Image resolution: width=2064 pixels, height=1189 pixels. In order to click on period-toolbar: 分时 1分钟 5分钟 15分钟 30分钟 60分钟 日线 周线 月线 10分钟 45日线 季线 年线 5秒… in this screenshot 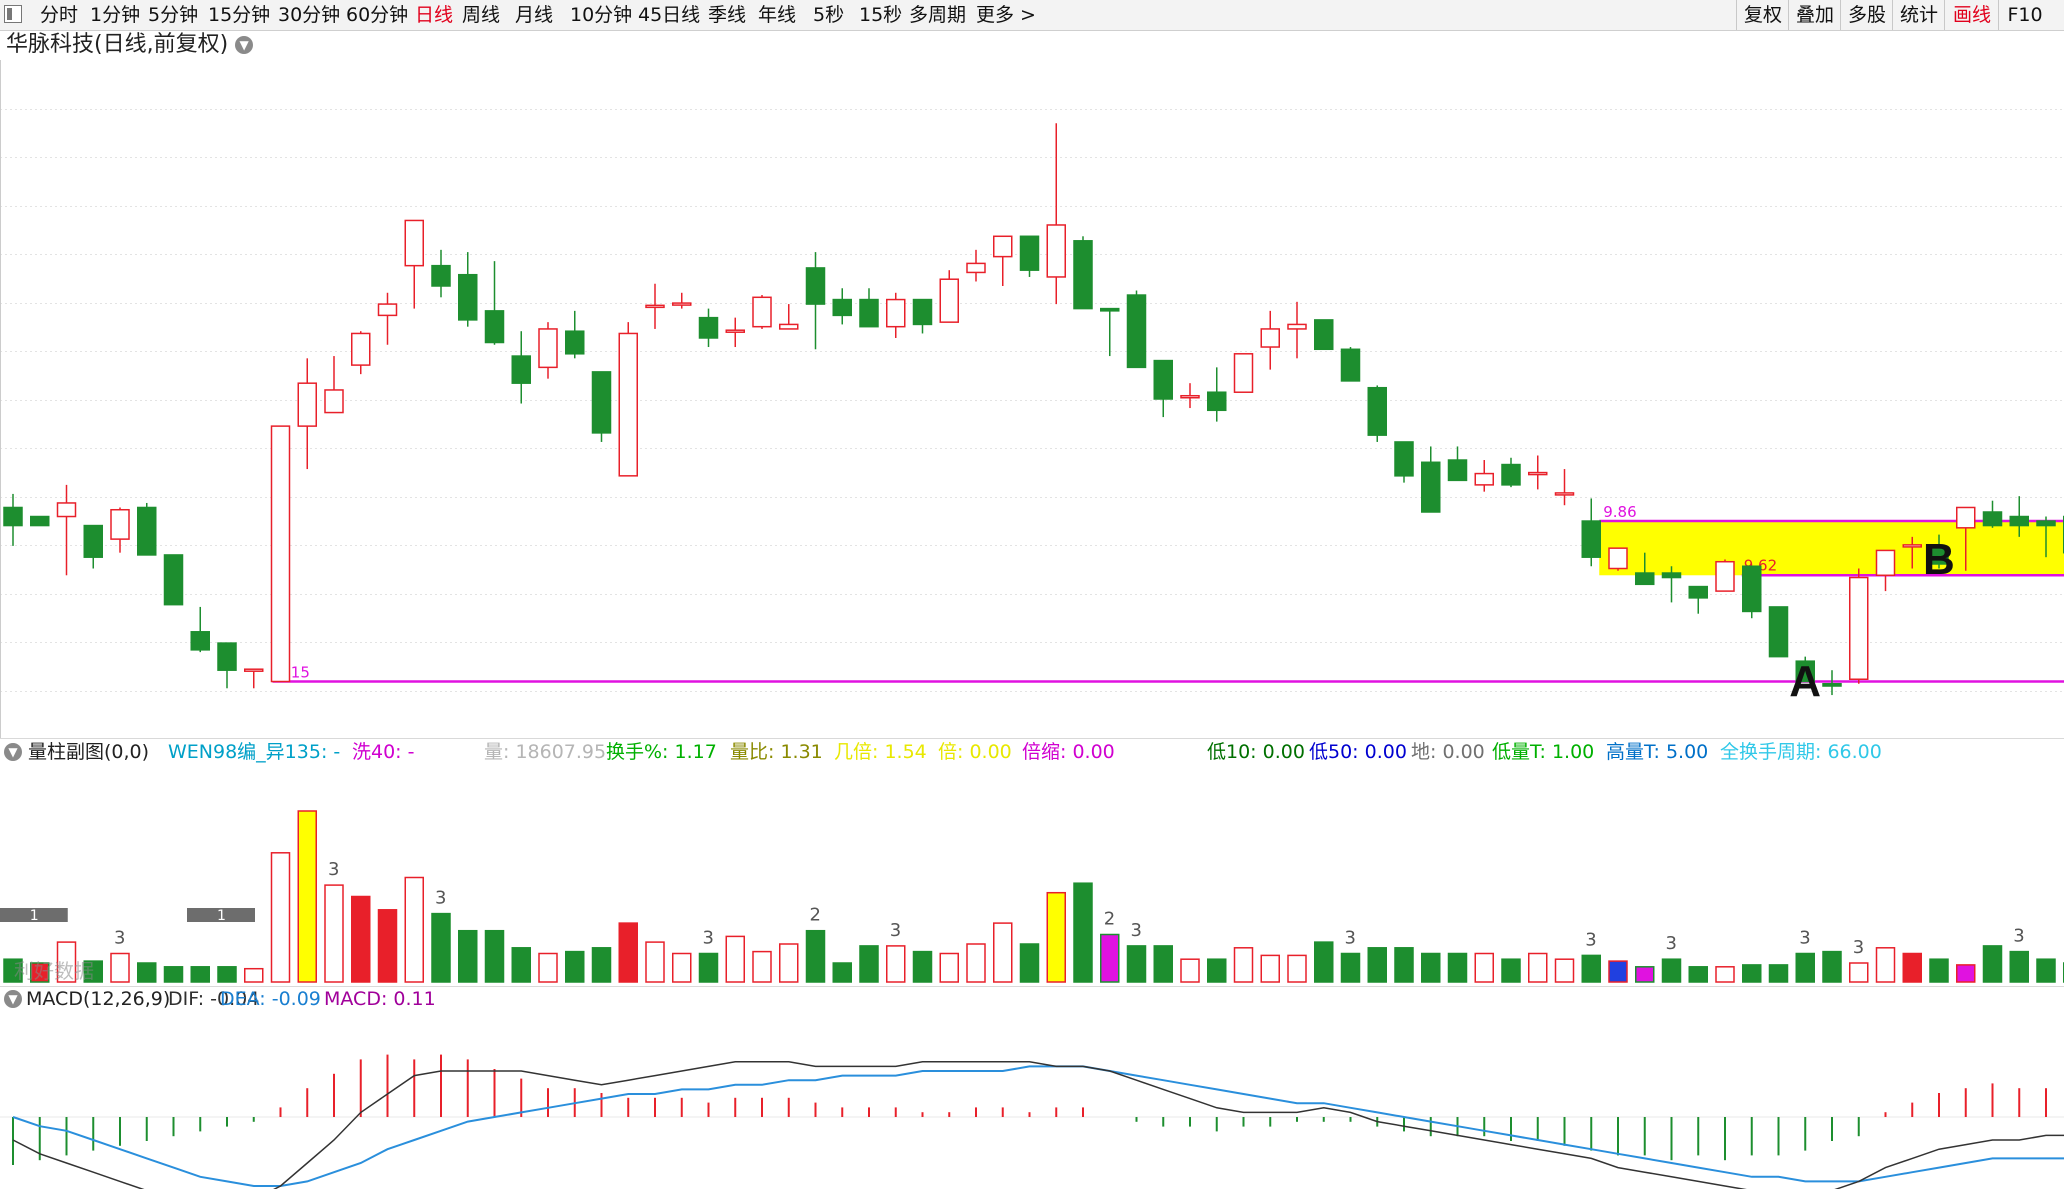, I will do `click(1032, 15)`.